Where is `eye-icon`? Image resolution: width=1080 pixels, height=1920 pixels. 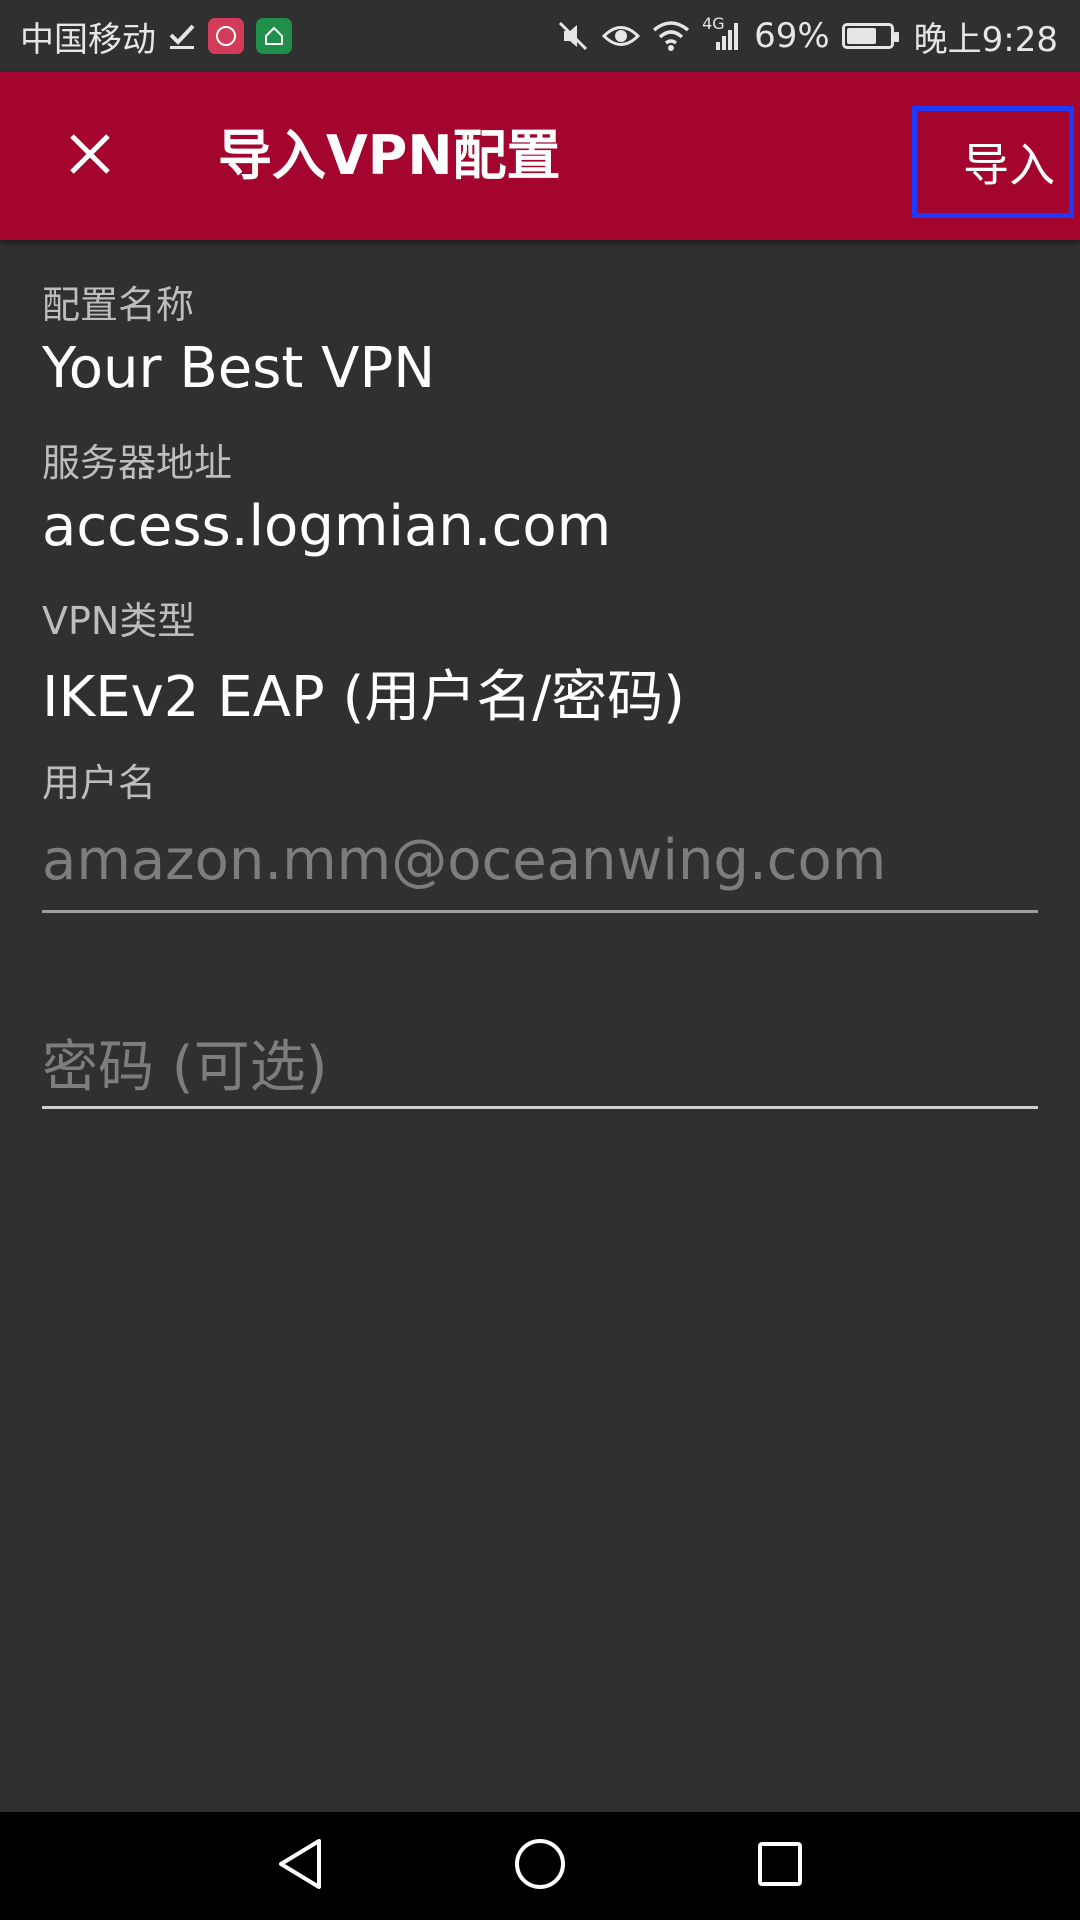
eye-icon is located at coordinates (621, 36).